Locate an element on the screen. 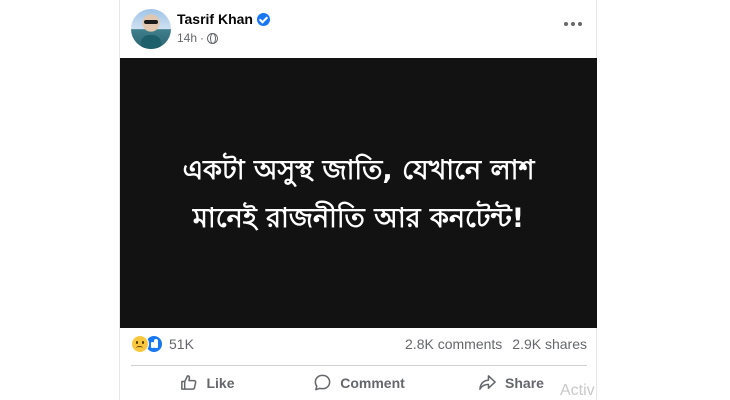 This screenshot has height=400, width=730. post-stats: 51K 2.8K comments 2.9K shares is located at coordinates (359, 345).